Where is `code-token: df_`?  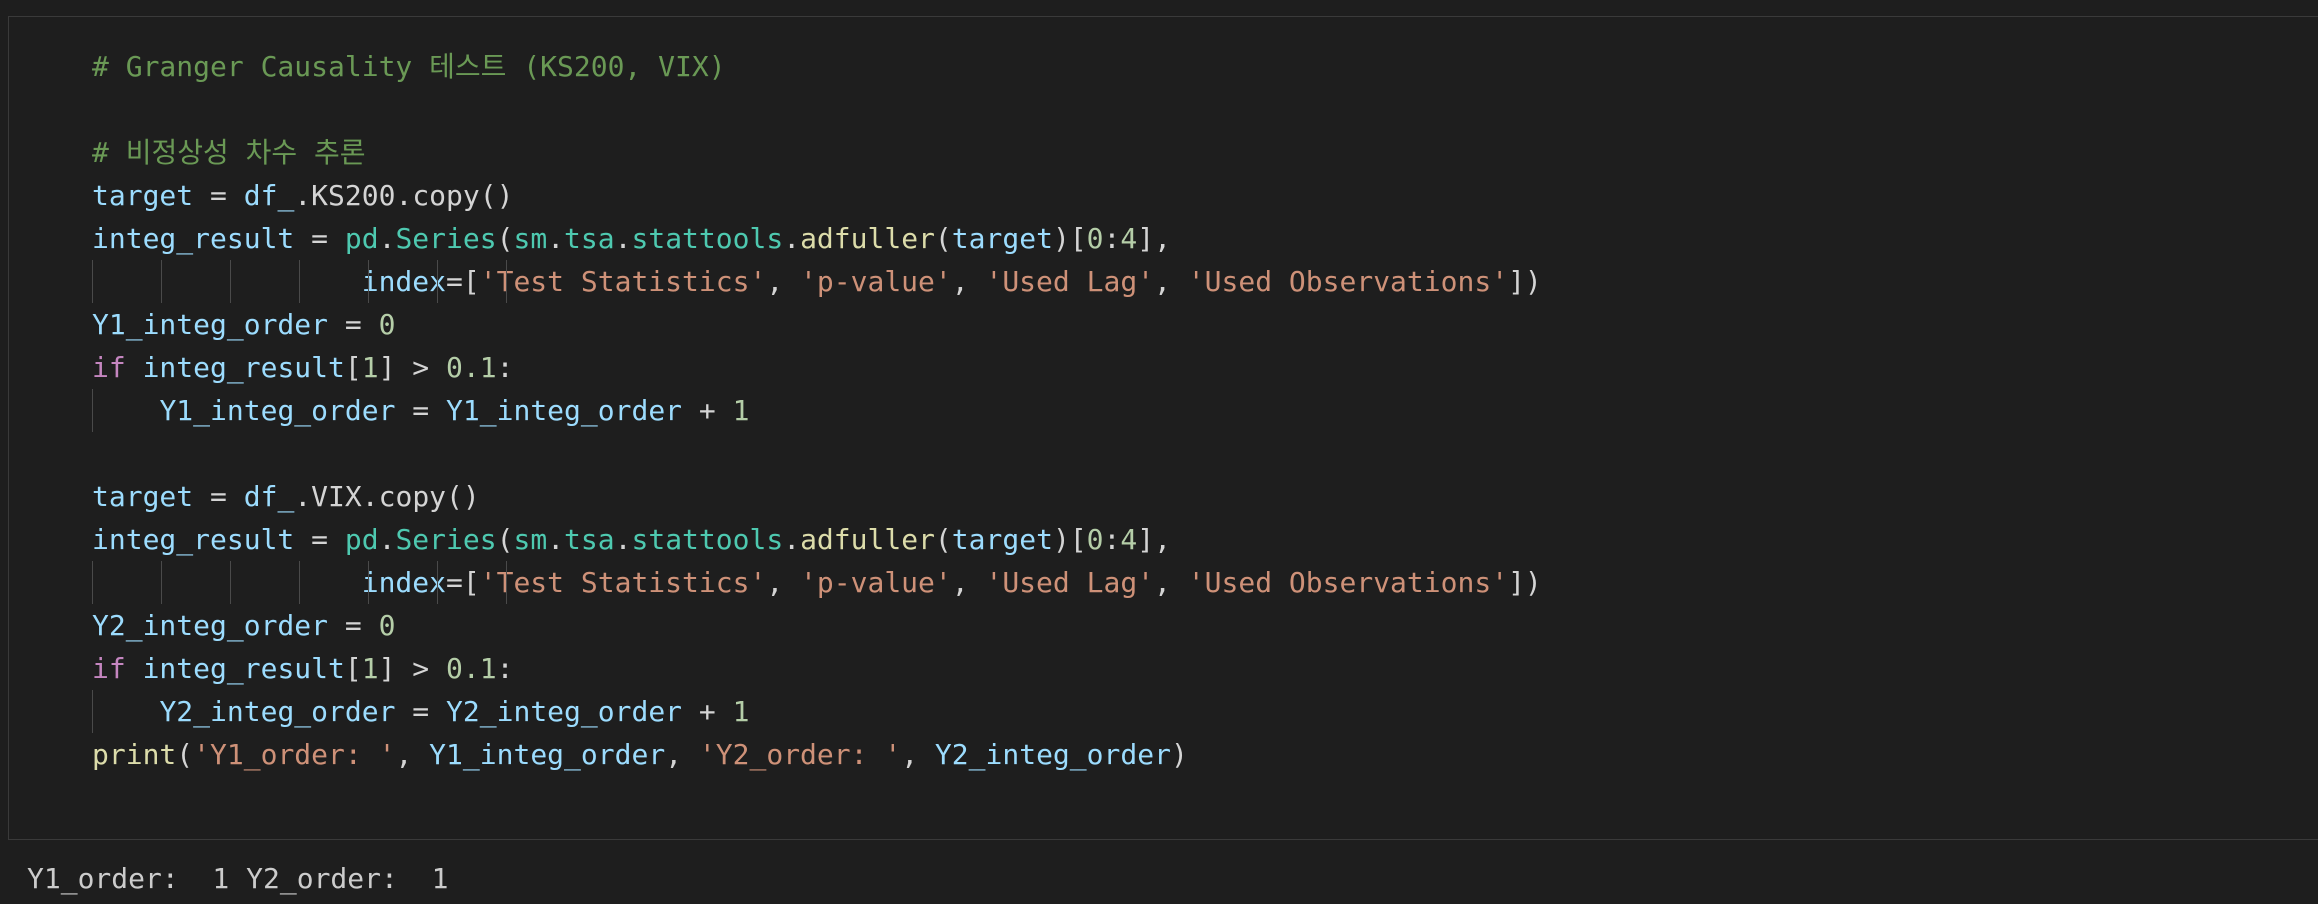 code-token: df_ is located at coordinates (269, 496).